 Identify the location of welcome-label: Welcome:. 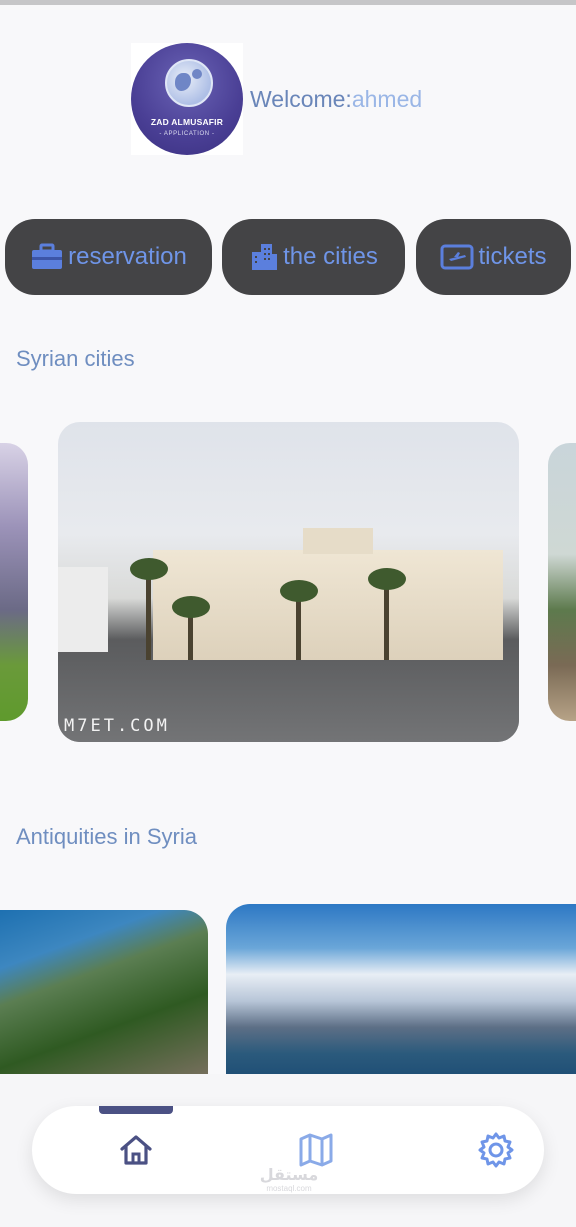
(301, 99).